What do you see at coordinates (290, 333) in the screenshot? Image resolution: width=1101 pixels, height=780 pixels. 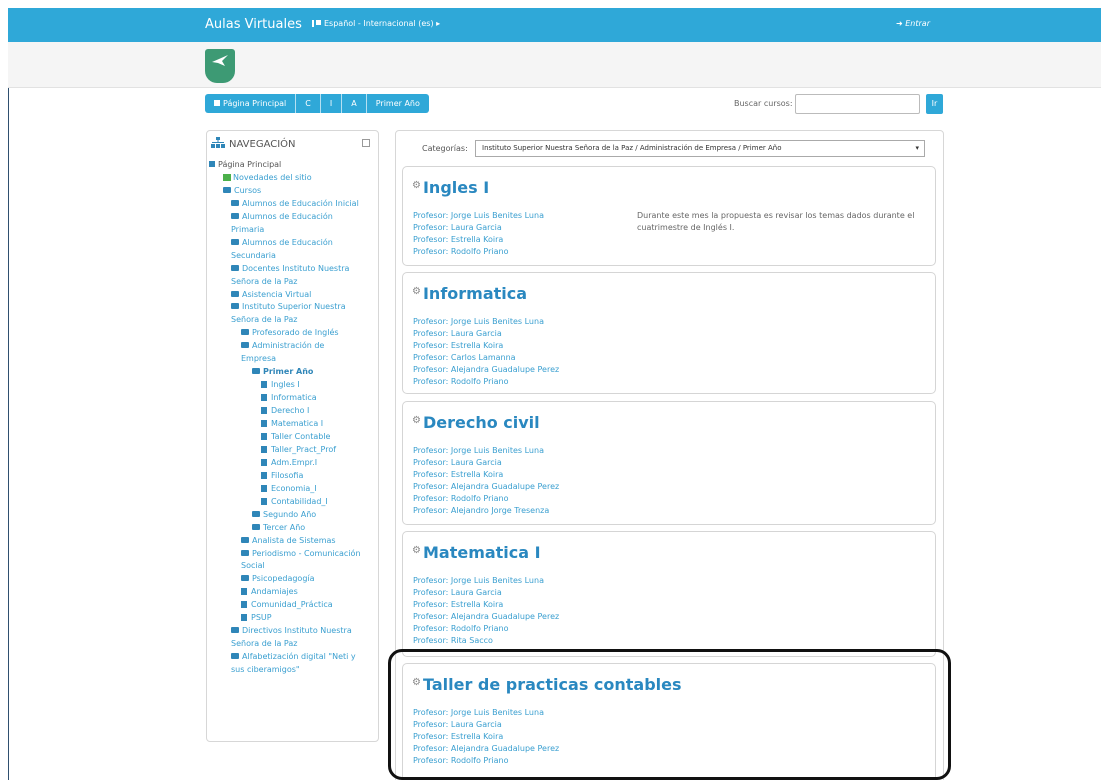 I see `nav-item: Profesorado de Inglés` at bounding box center [290, 333].